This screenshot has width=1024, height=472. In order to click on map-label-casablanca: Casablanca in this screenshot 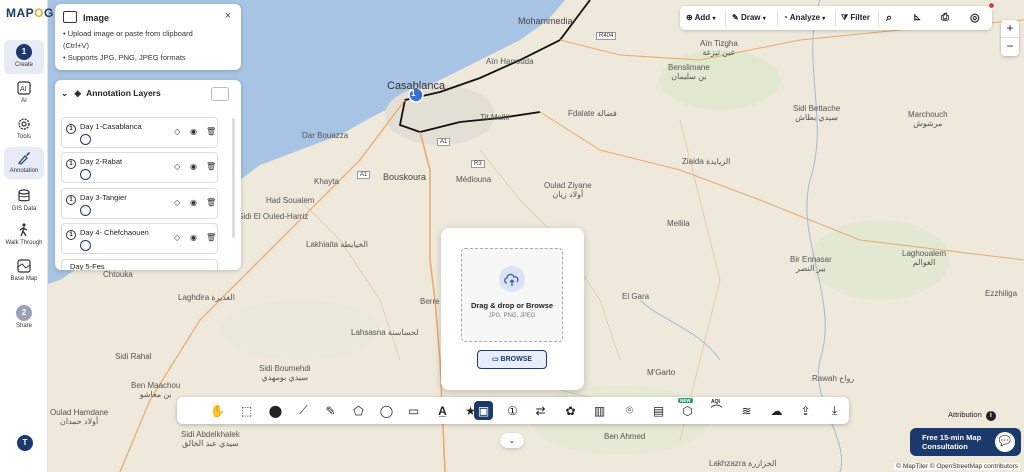, I will do `click(416, 86)`.